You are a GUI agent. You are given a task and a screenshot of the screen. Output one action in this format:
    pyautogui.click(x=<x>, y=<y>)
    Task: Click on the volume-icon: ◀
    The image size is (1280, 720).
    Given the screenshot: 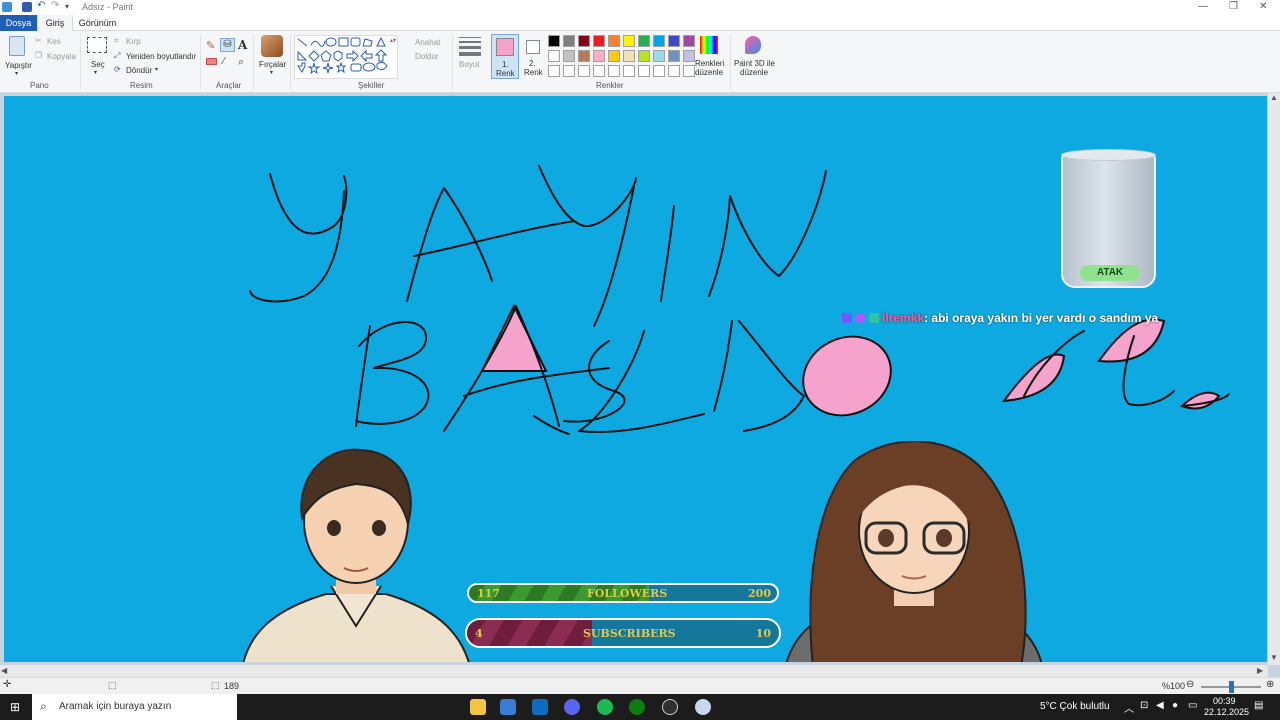 What is the action you would take?
    pyautogui.click(x=1160, y=705)
    